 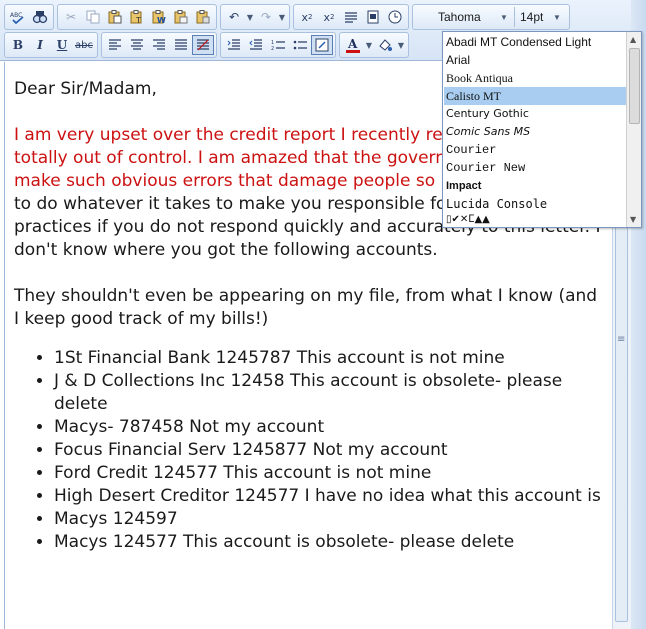 I want to click on toolbar-group-lists: 12, so click(x=278, y=45).